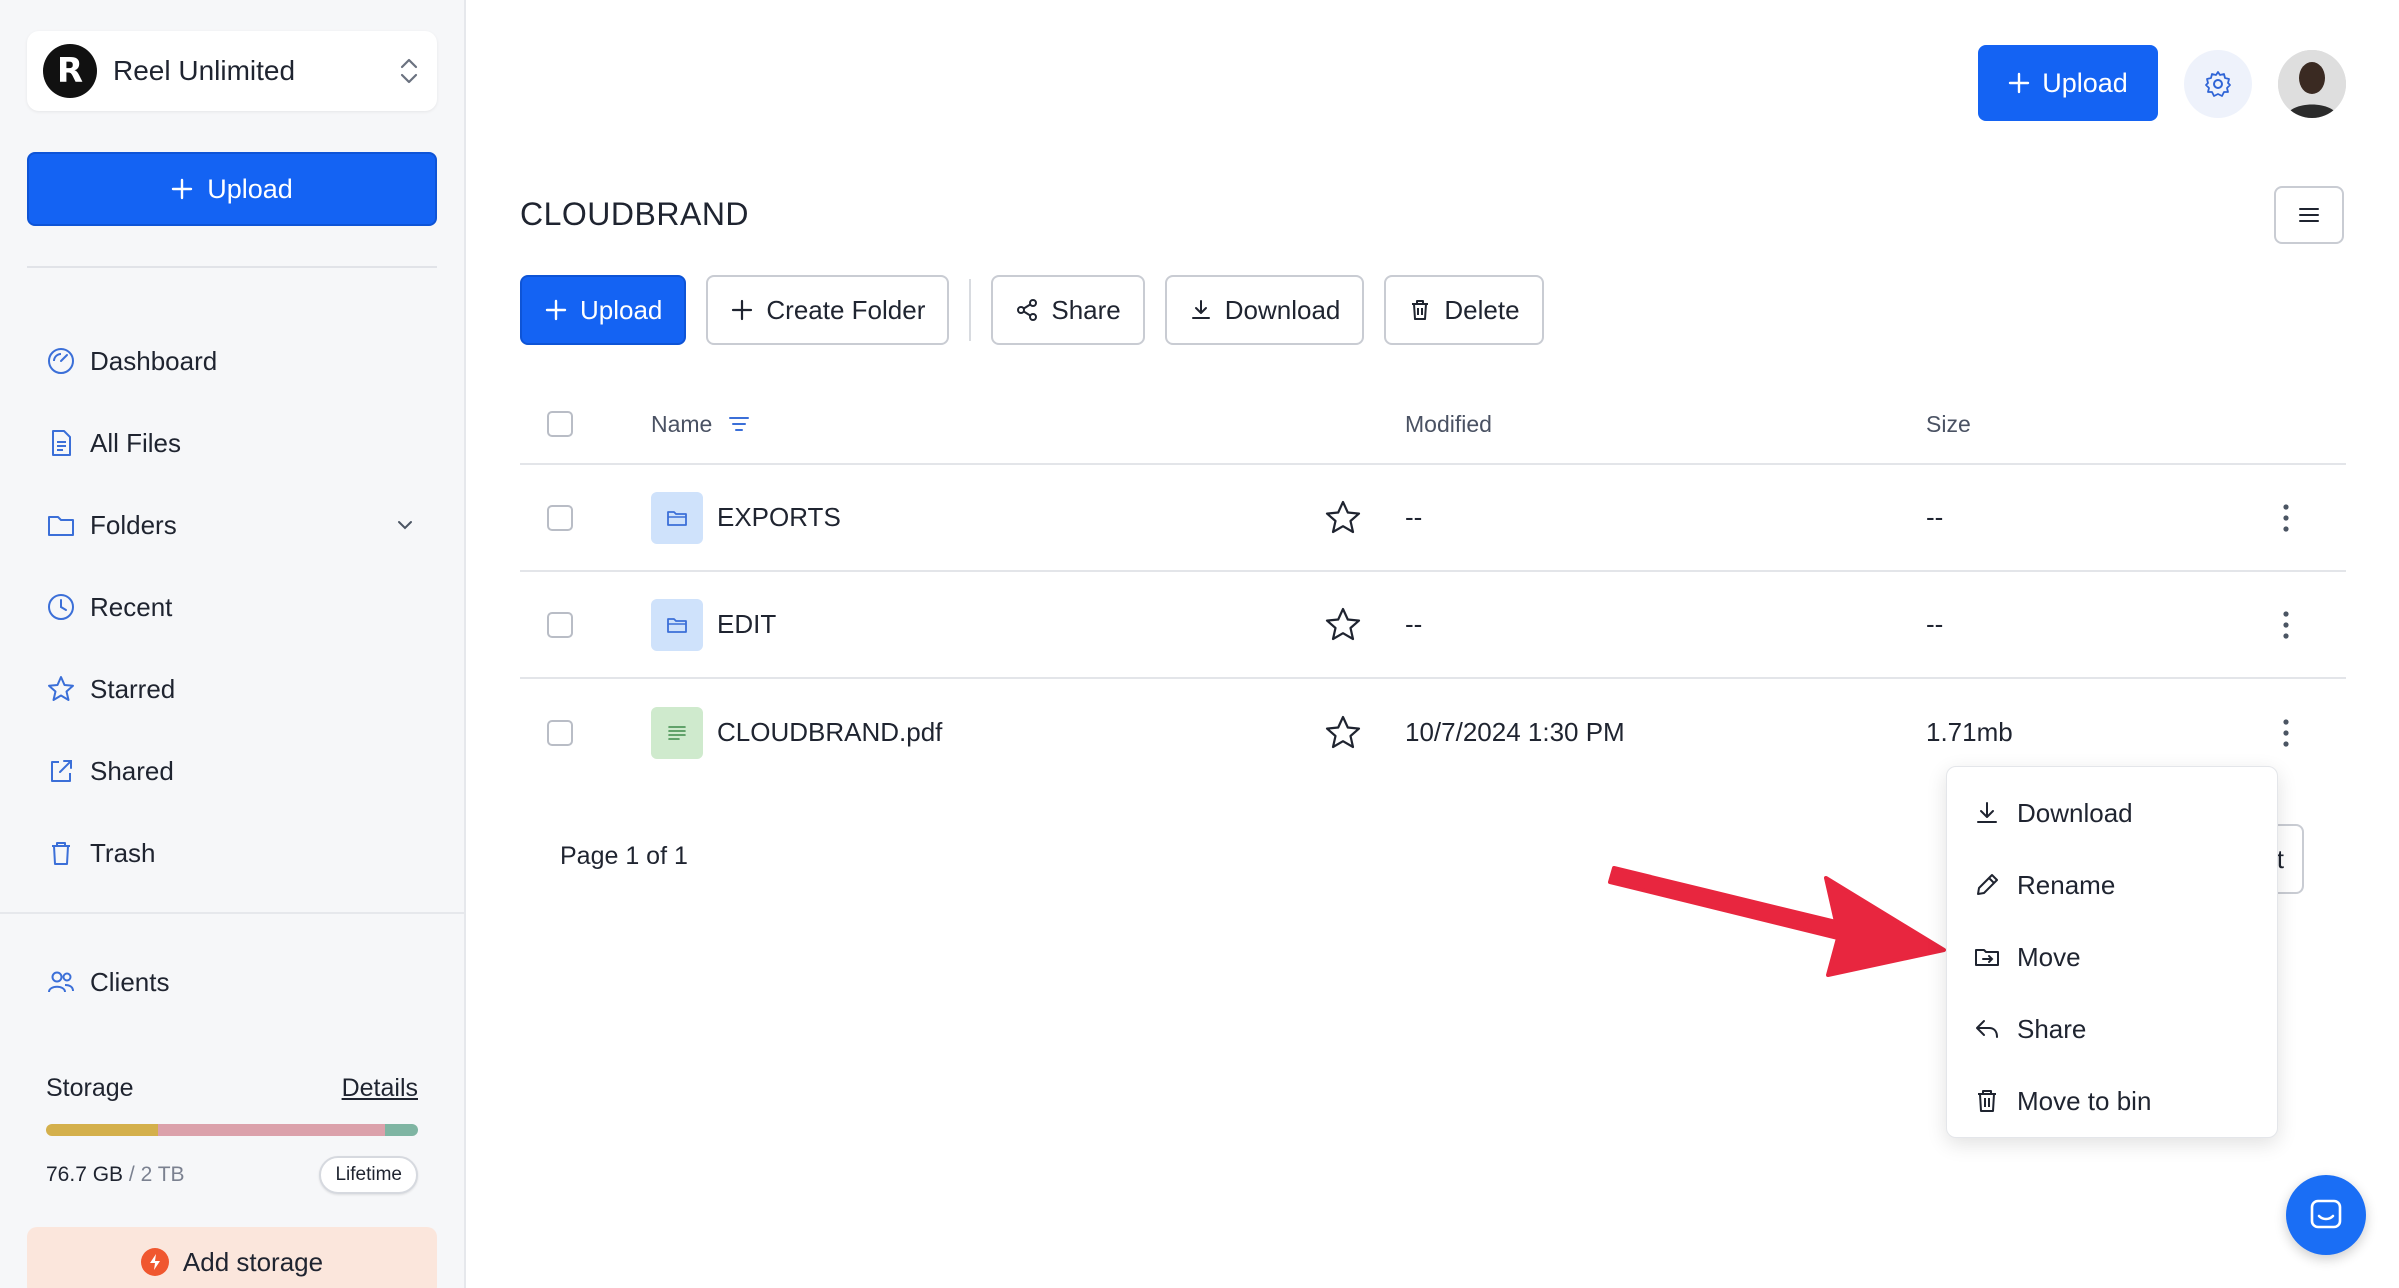 The image size is (2399, 1288). Describe the element at coordinates (236, 443) in the screenshot. I see `sidebar-item-all-files: All Files` at that location.